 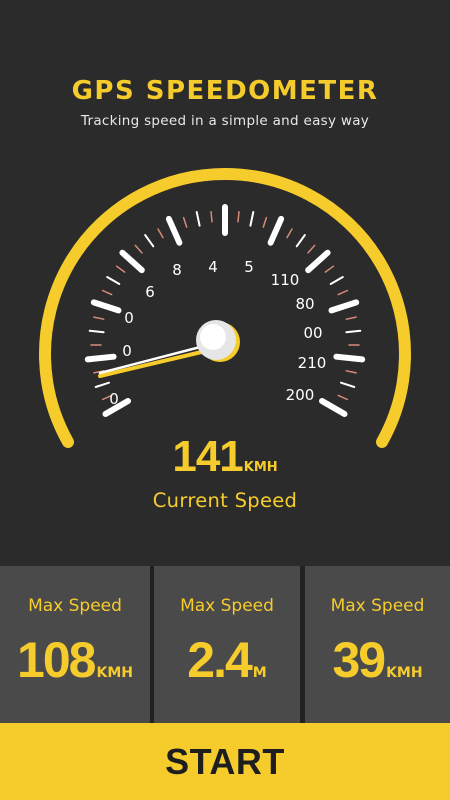 I want to click on stat-unit: M, so click(x=259, y=673).